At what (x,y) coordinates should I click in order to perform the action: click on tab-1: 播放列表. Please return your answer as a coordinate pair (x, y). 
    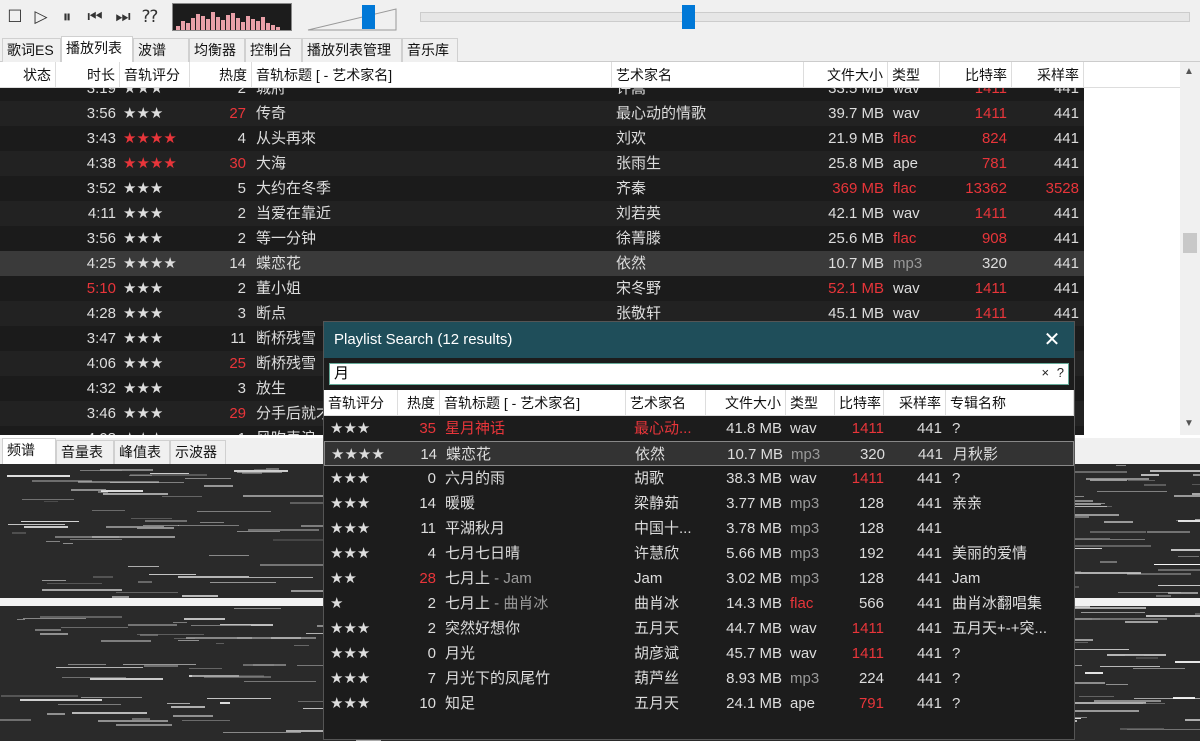
    Looking at the image, I should click on (97, 49).